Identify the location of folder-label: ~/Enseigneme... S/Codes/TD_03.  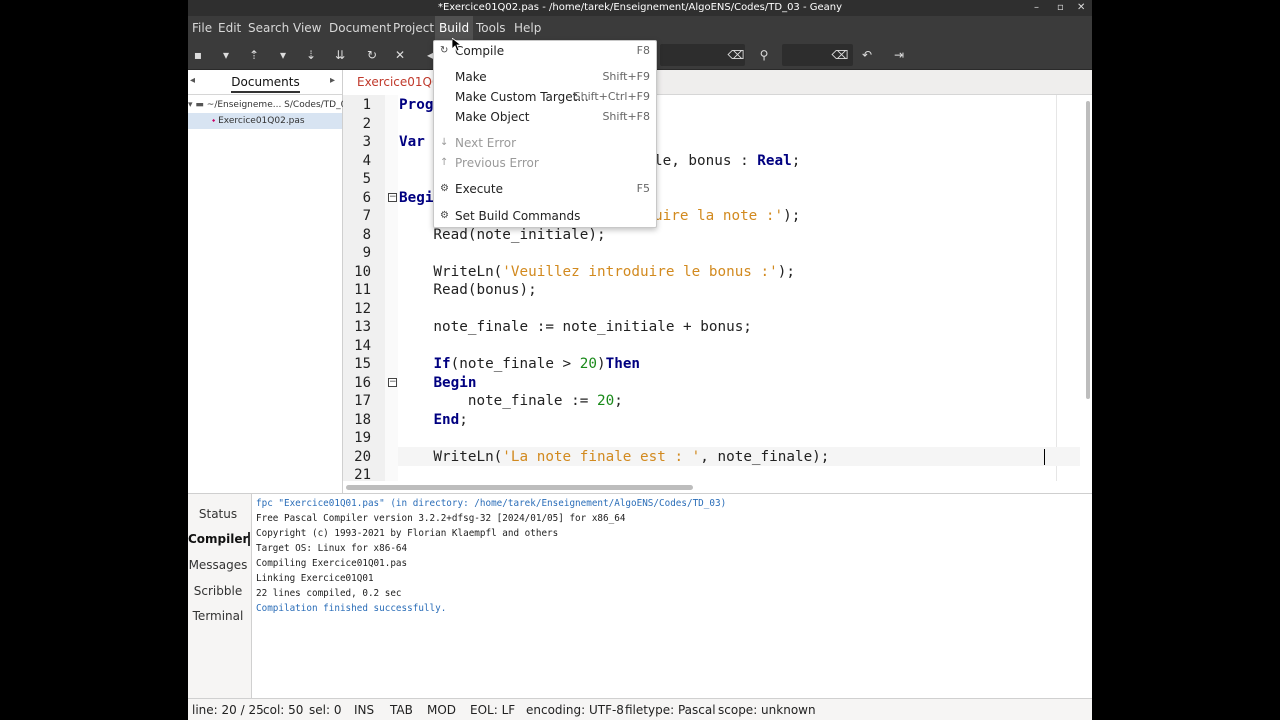
(279, 105).